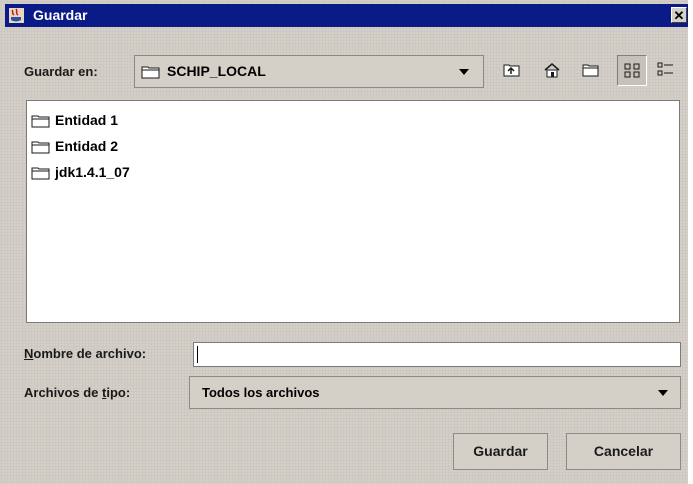  I want to click on up-folder-icon, so click(511, 70).